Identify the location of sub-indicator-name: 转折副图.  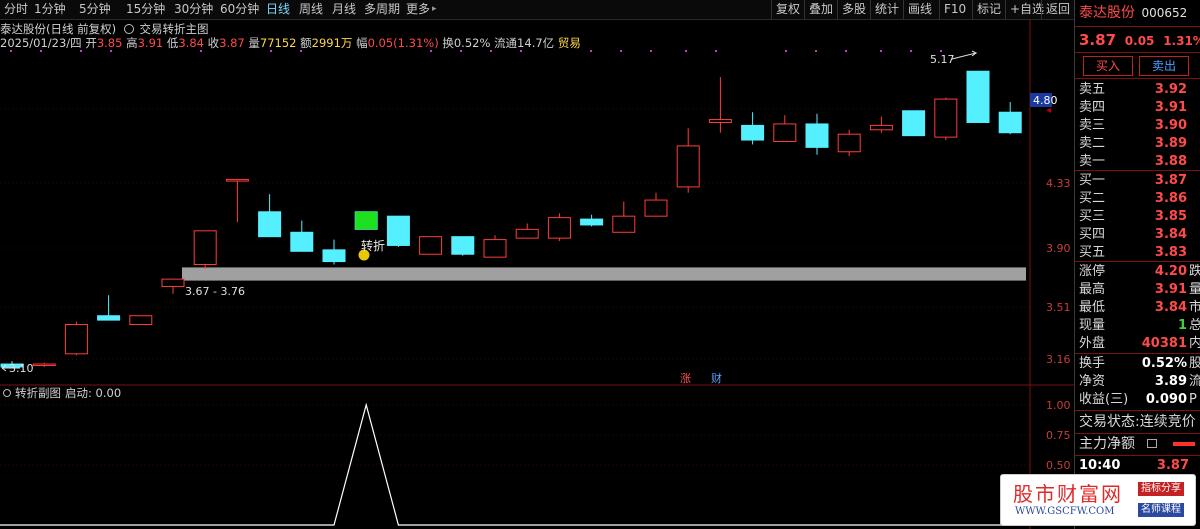
(38, 393).